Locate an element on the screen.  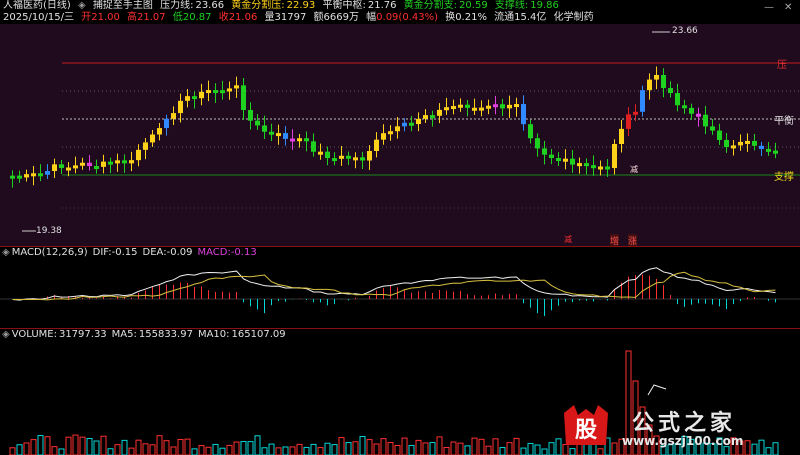
vol-label: 量 is located at coordinates (269, 17).